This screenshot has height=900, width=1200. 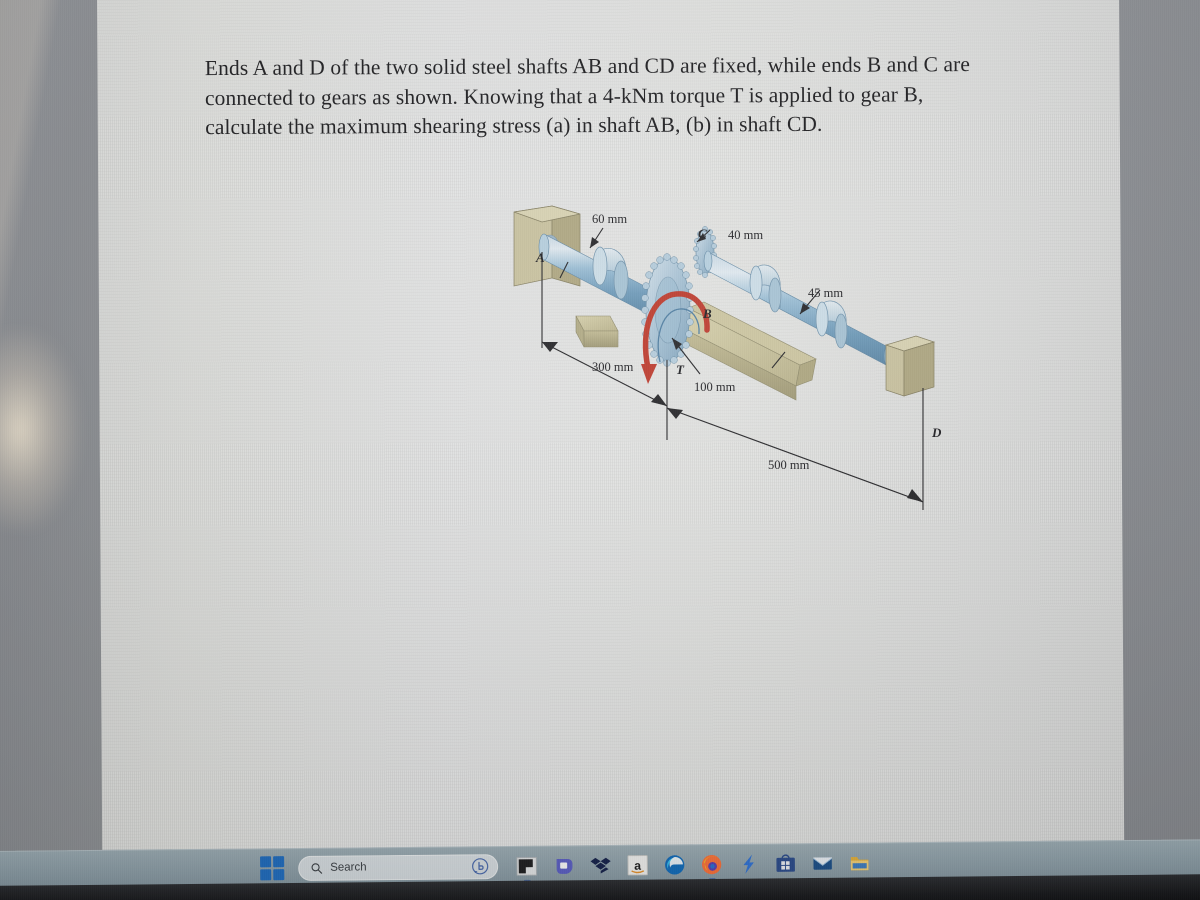 I want to click on dropbox-icon, so click(x=600, y=865).